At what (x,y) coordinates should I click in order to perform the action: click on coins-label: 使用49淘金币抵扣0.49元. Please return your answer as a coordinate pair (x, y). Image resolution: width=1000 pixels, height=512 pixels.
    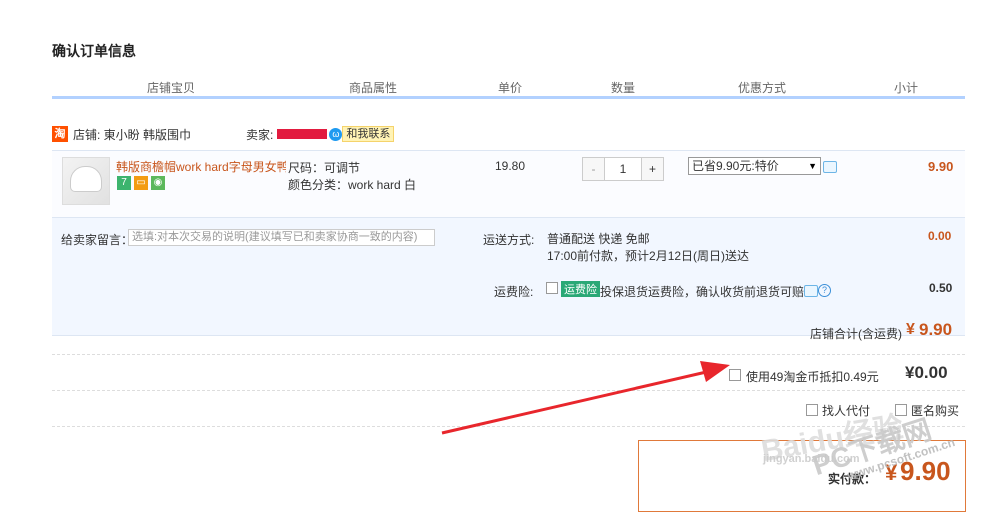
    Looking at the image, I should click on (812, 377).